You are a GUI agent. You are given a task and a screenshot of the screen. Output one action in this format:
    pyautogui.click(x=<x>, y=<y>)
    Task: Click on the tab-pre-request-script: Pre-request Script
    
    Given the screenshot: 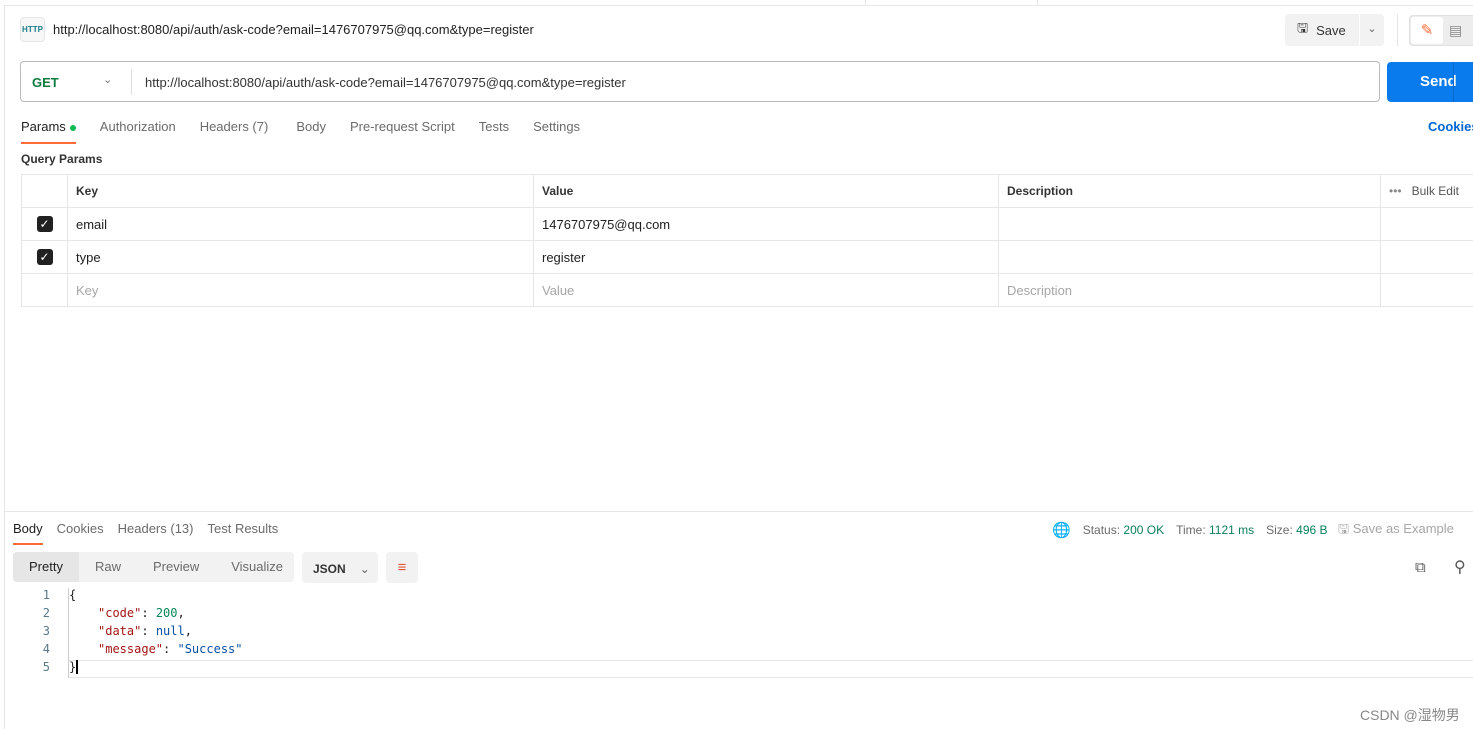 What is the action you would take?
    pyautogui.click(x=402, y=131)
    